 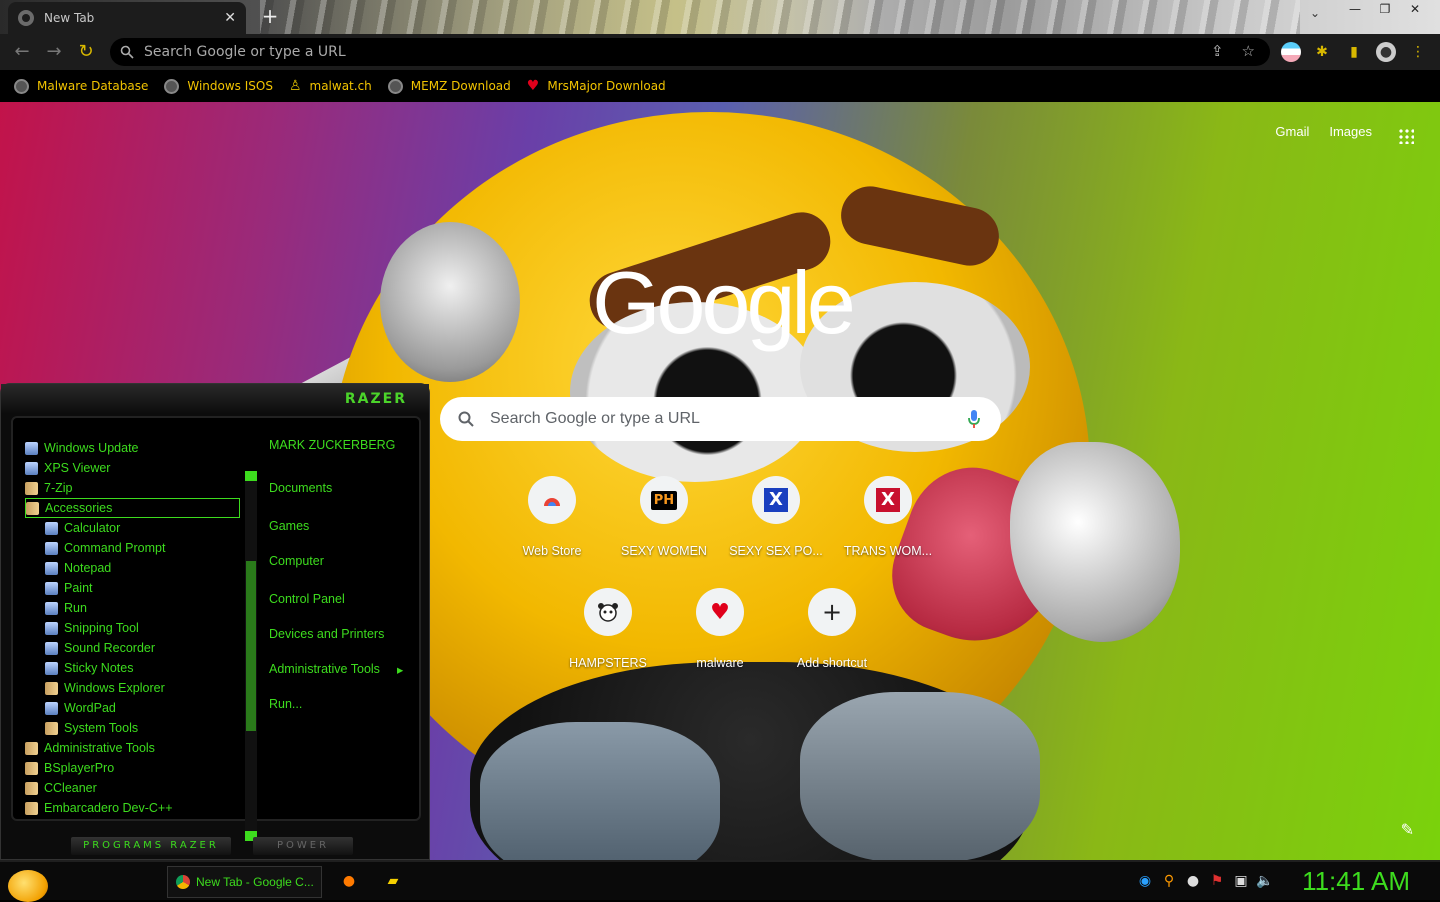 What do you see at coordinates (1406, 136) in the screenshot?
I see `google-apps-grid-icon` at bounding box center [1406, 136].